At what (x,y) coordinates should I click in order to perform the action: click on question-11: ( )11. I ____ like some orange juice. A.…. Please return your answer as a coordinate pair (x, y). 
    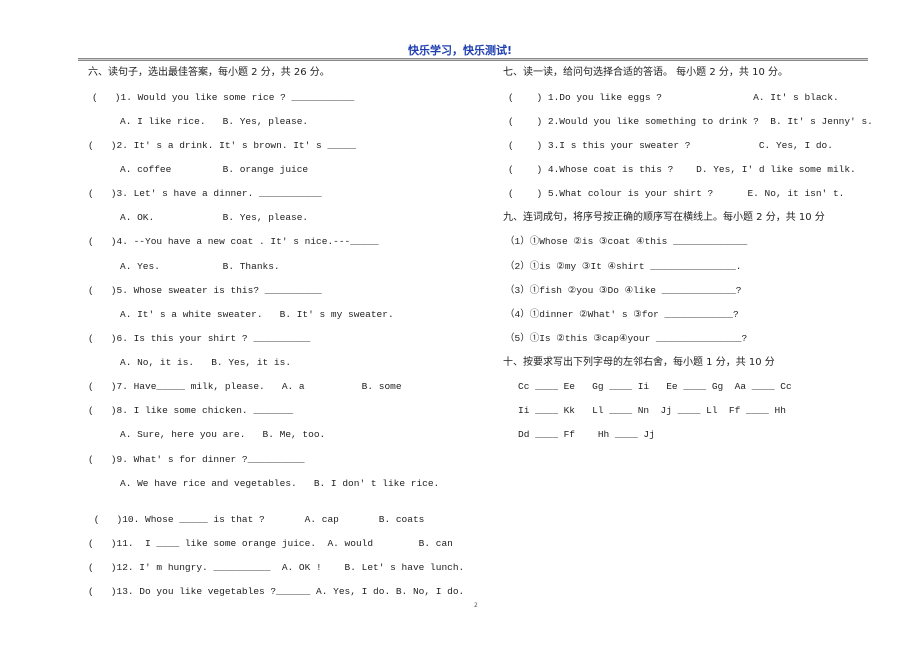
    Looking at the image, I should click on (270, 543).